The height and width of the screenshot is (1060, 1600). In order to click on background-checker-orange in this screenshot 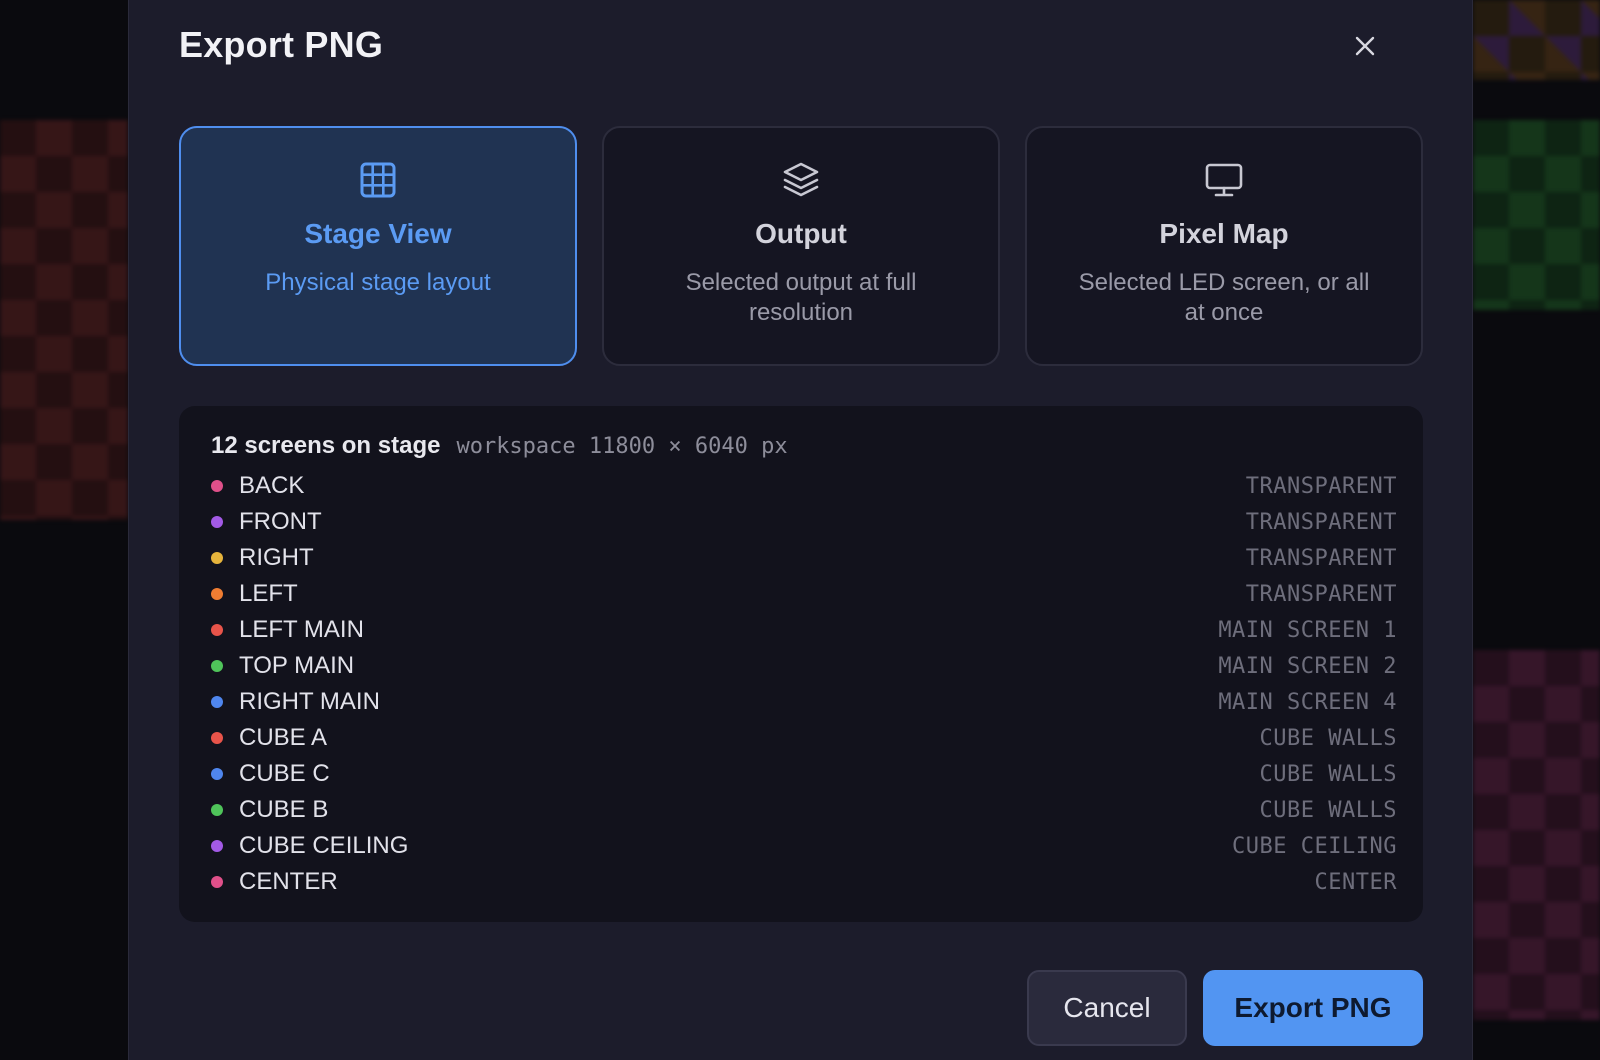, I will do `click(1536, 40)`.